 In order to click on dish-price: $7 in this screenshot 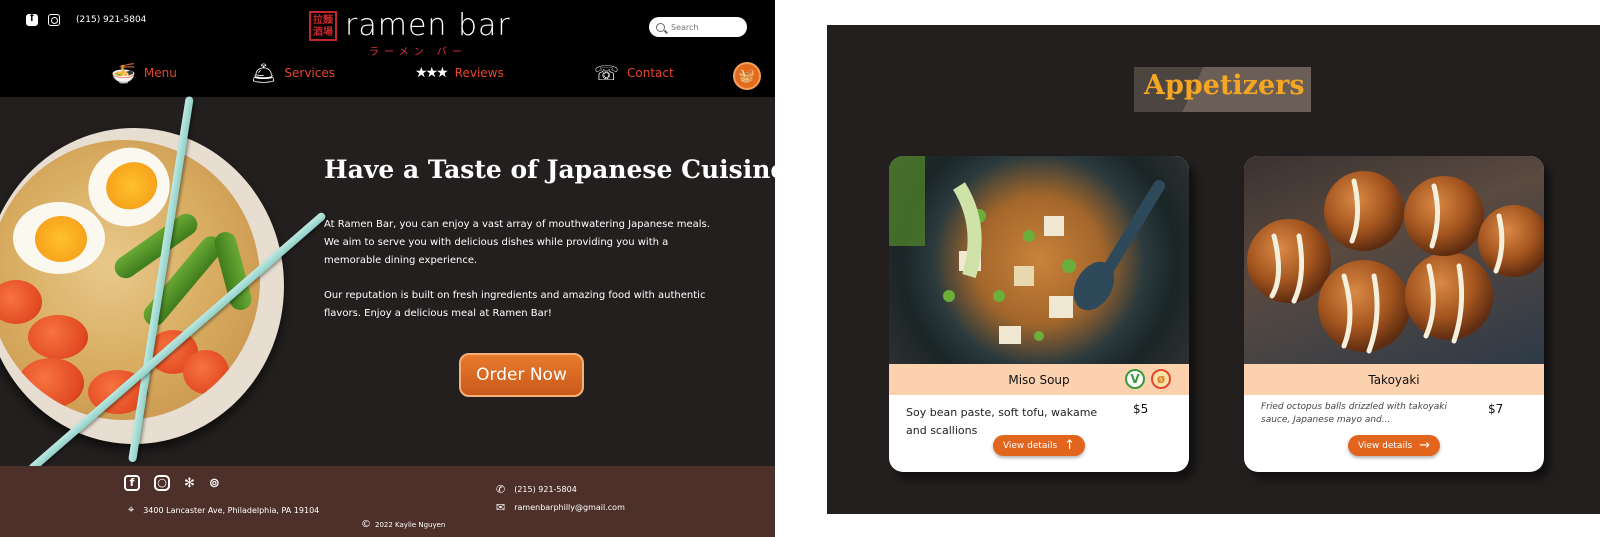, I will do `click(1496, 409)`.